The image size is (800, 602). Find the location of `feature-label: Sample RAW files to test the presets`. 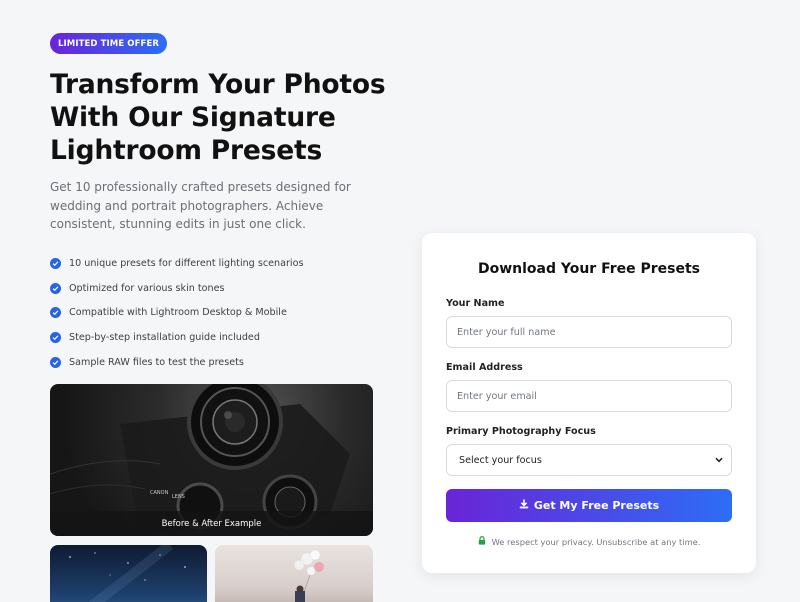

feature-label: Sample RAW files to test the presets is located at coordinates (156, 363).